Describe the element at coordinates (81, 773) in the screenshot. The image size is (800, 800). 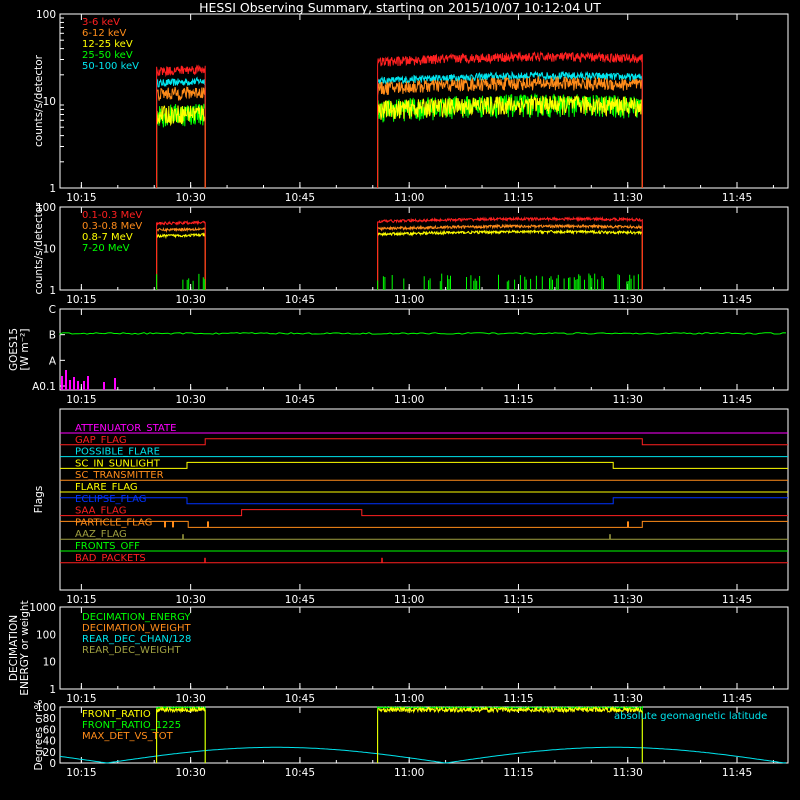
I see `ratio-xtick-label: 10:15` at that location.